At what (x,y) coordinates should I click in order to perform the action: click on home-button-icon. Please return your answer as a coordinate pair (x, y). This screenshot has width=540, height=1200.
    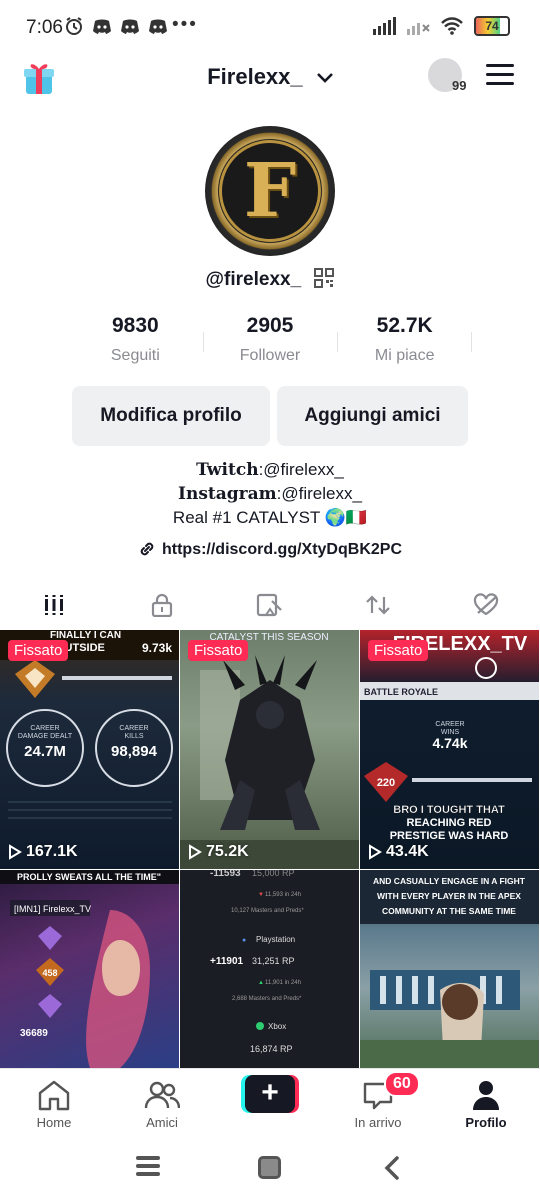
    Looking at the image, I should click on (269, 1167).